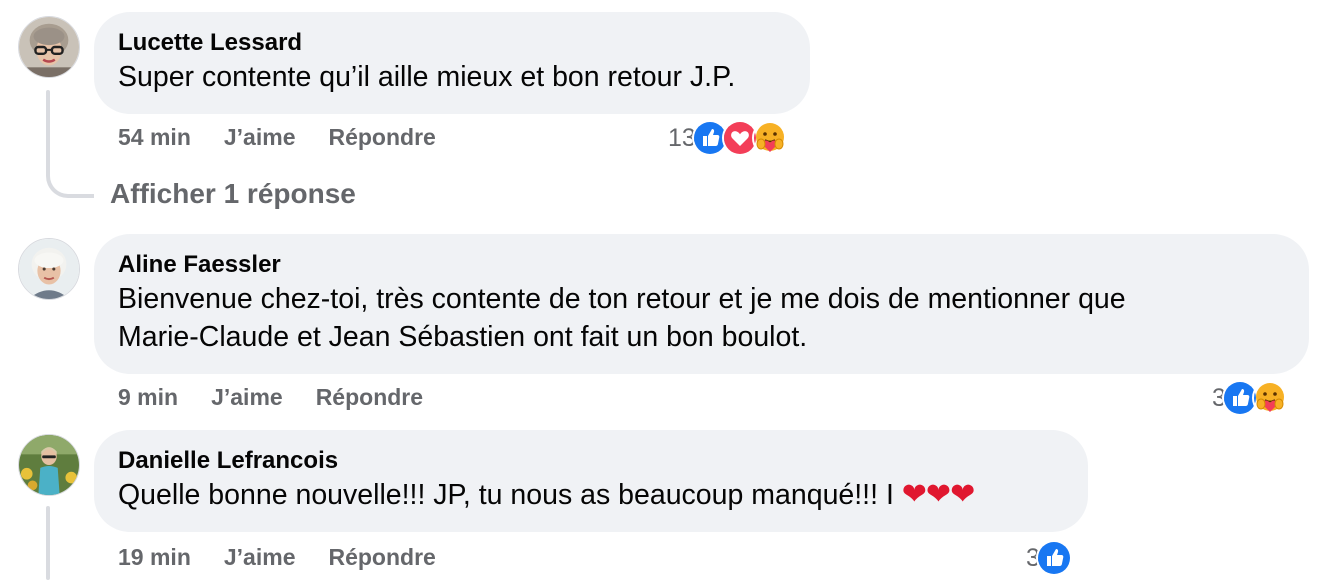  Describe the element at coordinates (591, 461) in the screenshot. I see `comment-author: Danielle Lefrancois` at that location.